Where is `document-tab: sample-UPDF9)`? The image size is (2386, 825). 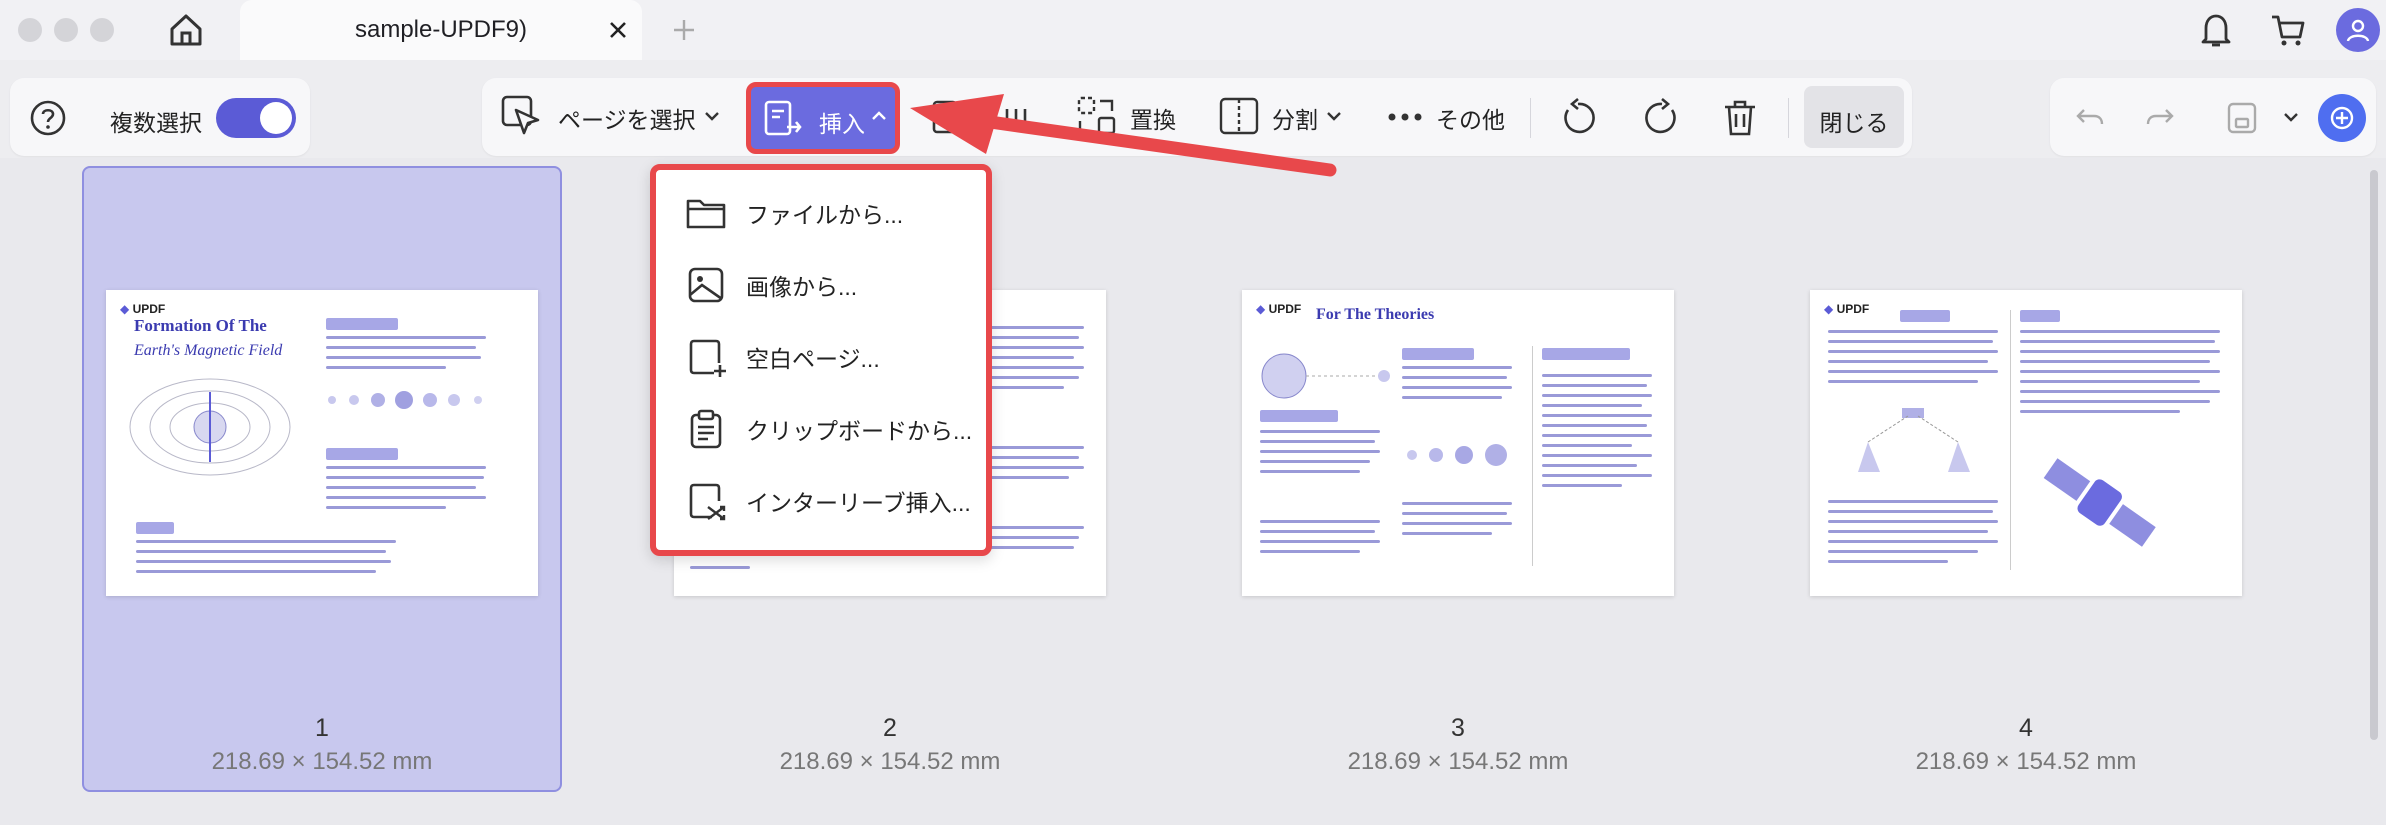 document-tab: sample-UPDF9) is located at coordinates (441, 30).